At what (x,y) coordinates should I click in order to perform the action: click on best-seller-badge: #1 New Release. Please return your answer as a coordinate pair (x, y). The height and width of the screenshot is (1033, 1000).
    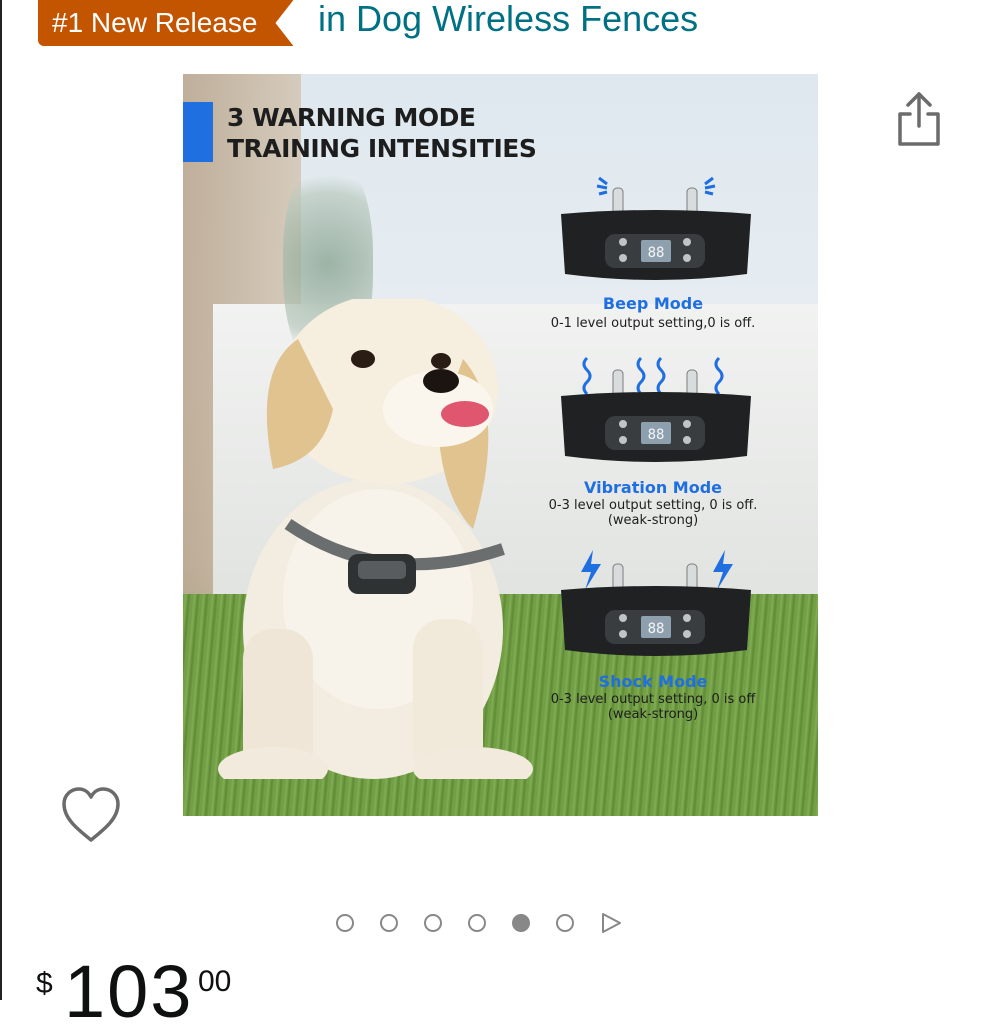
    Looking at the image, I should click on (165, 23).